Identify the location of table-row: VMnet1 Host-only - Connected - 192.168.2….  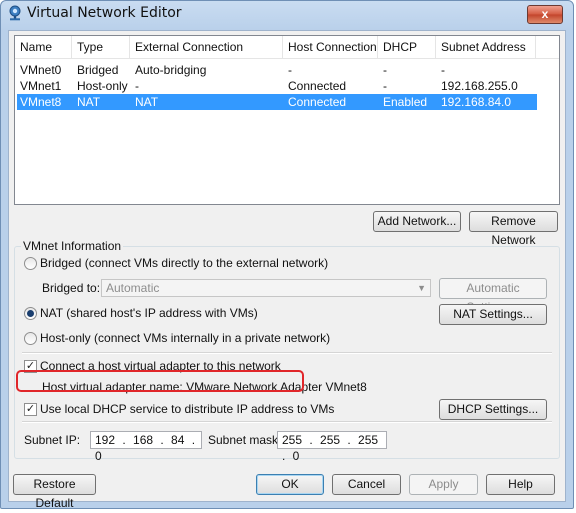
(277, 86).